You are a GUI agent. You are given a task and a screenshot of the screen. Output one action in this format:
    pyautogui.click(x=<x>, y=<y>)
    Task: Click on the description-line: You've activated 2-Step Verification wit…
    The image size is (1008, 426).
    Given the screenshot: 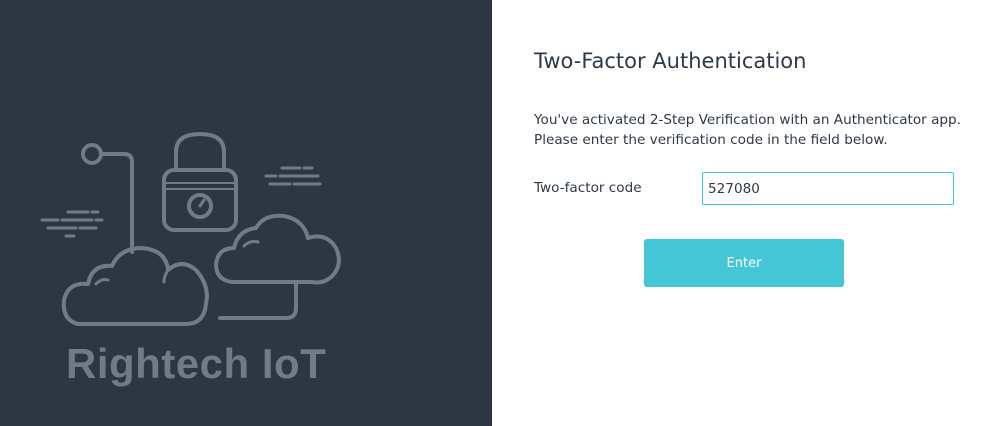 What is the action you would take?
    pyautogui.click(x=747, y=120)
    